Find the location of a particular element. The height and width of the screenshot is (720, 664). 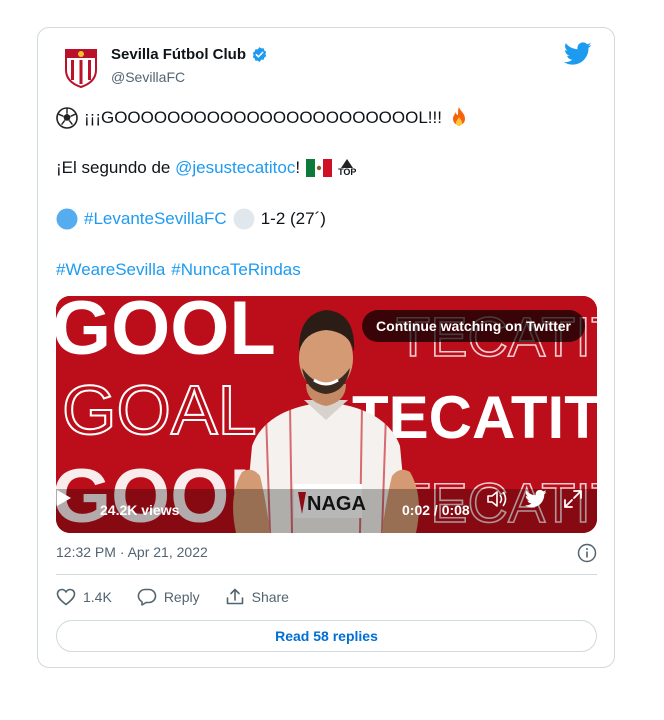

fullscreen-icon is located at coordinates (573, 499).